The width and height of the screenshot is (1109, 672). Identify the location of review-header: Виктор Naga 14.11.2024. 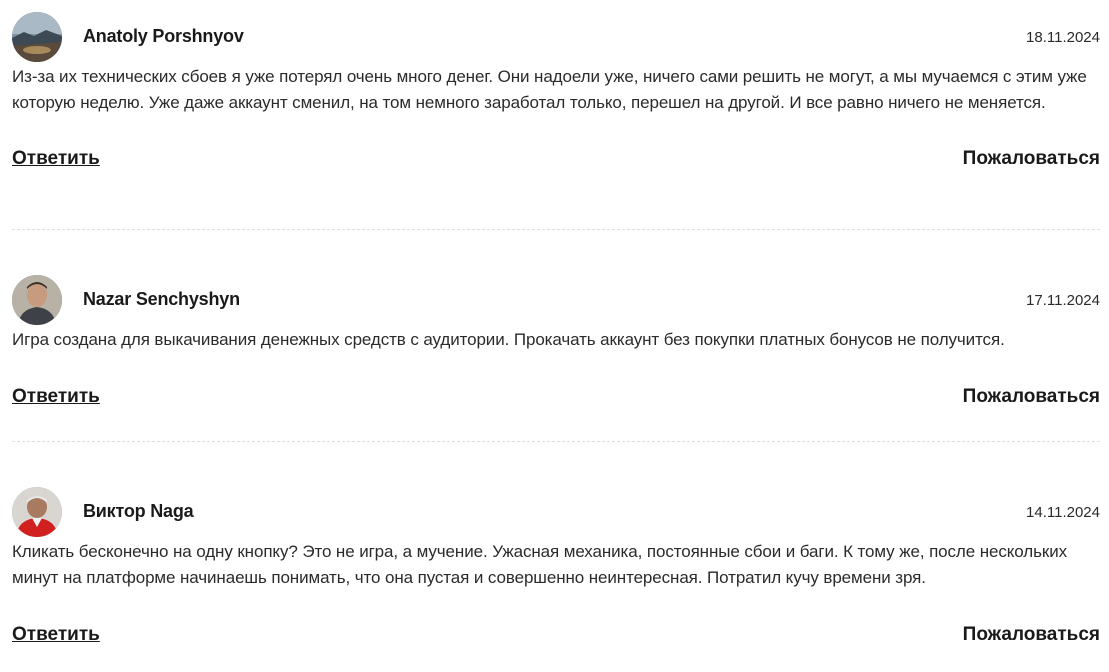
(556, 513).